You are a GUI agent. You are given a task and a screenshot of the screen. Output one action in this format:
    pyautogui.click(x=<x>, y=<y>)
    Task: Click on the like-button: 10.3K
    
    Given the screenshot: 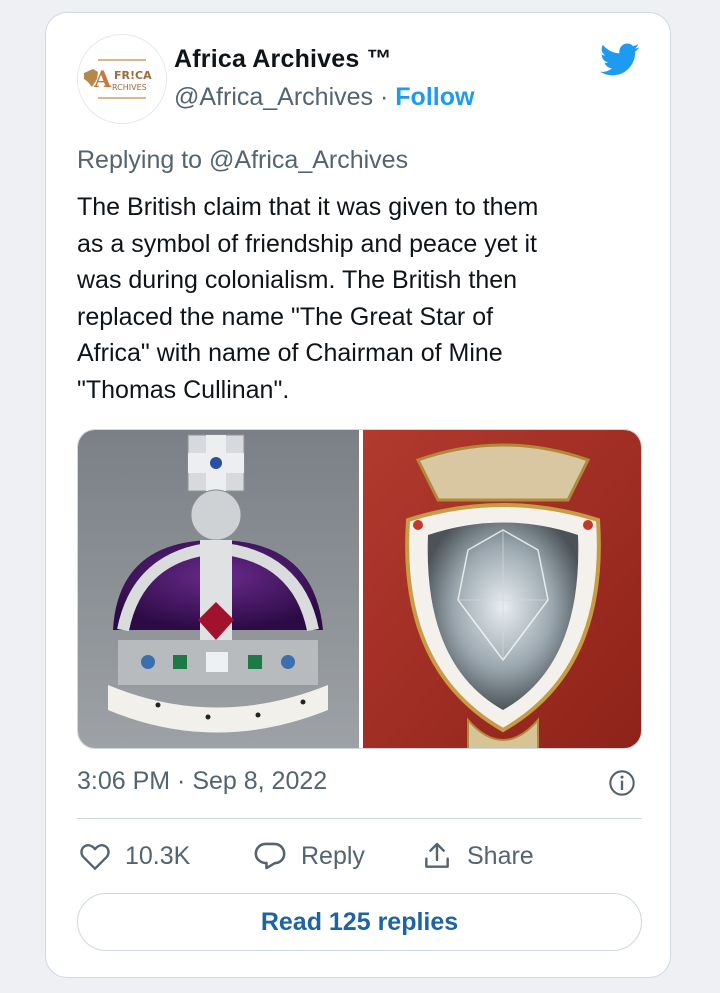 What is the action you would take?
    pyautogui.click(x=134, y=856)
    